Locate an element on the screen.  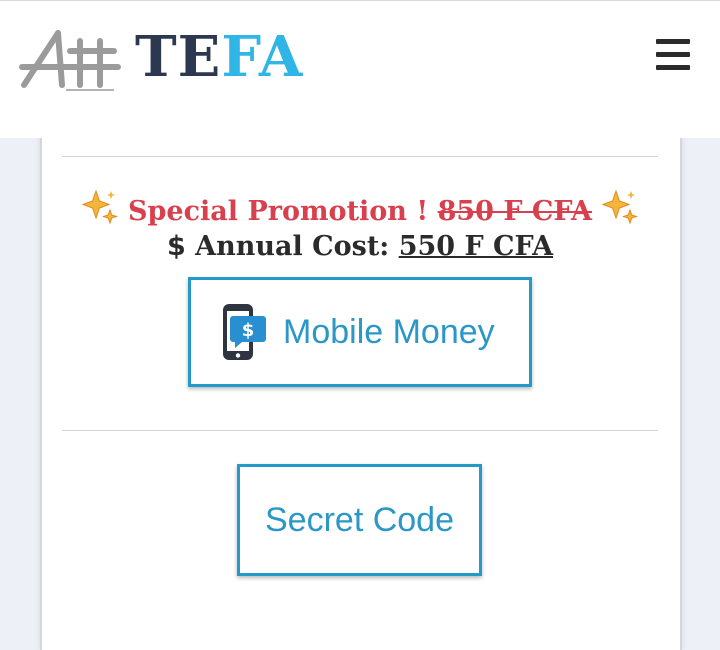
brand-name-part2: FA is located at coordinates (262, 57).